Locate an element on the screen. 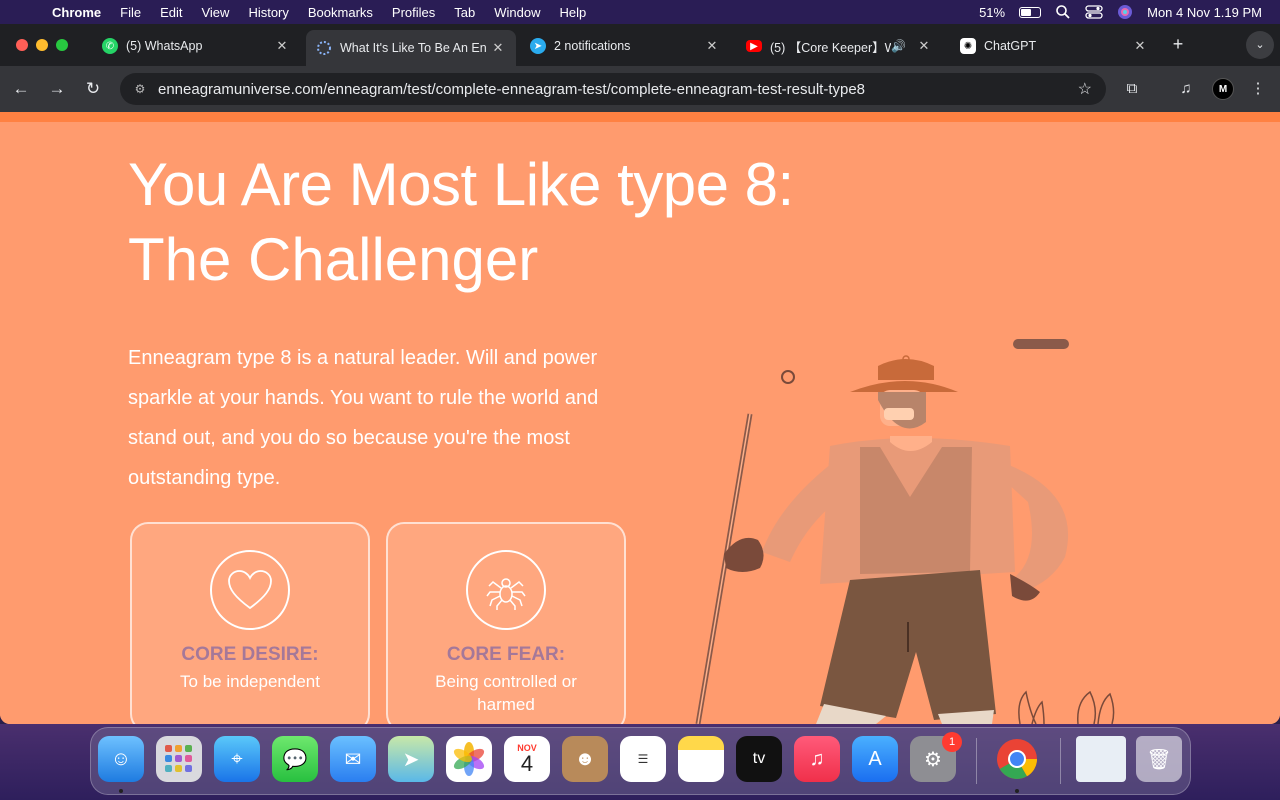  menu-history: History is located at coordinates (268, 12).